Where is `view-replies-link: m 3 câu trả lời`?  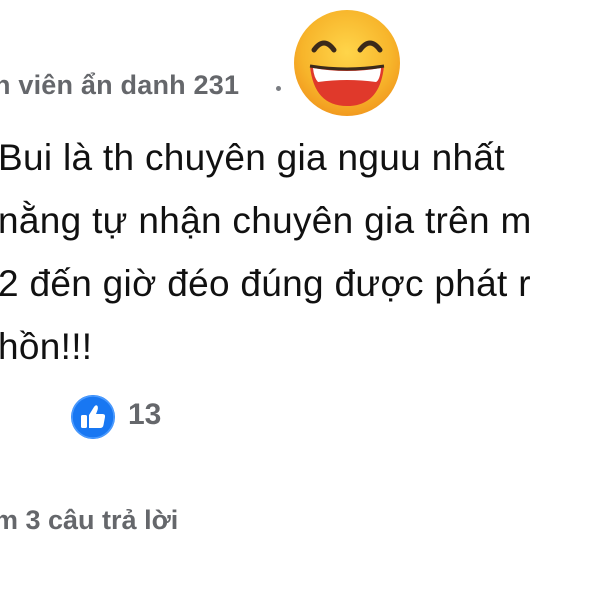 view-replies-link: m 3 câu trả lời is located at coordinates (89, 520).